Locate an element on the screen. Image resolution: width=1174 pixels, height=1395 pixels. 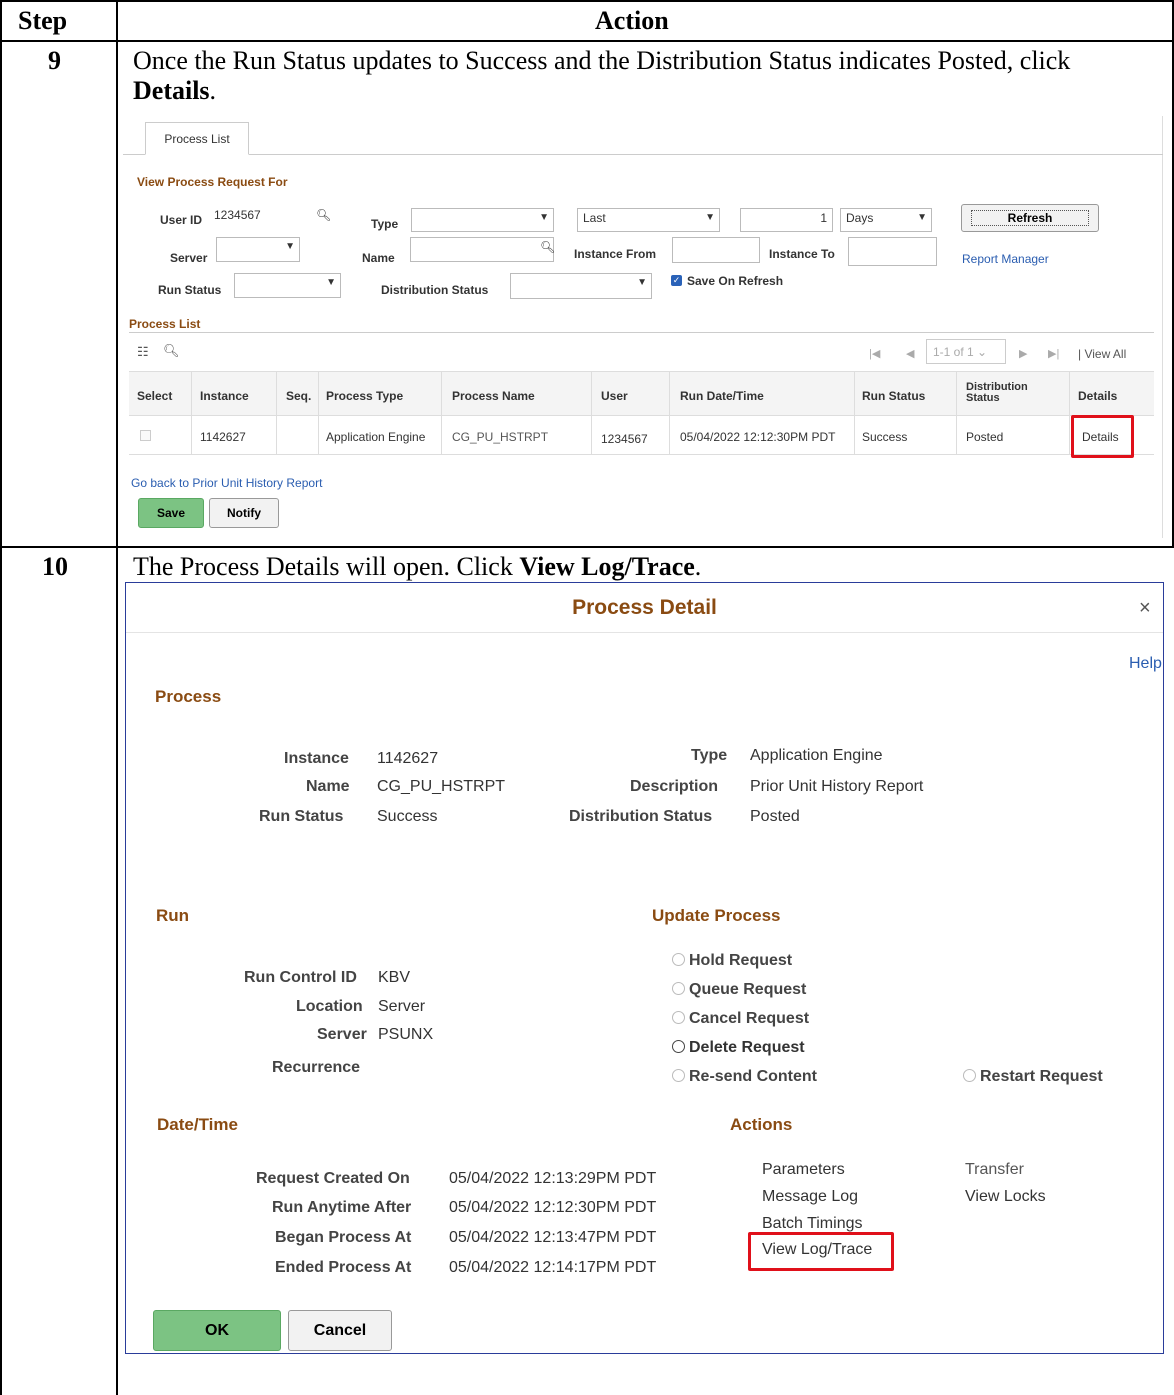
type-select: ▼ is located at coordinates (482, 220).